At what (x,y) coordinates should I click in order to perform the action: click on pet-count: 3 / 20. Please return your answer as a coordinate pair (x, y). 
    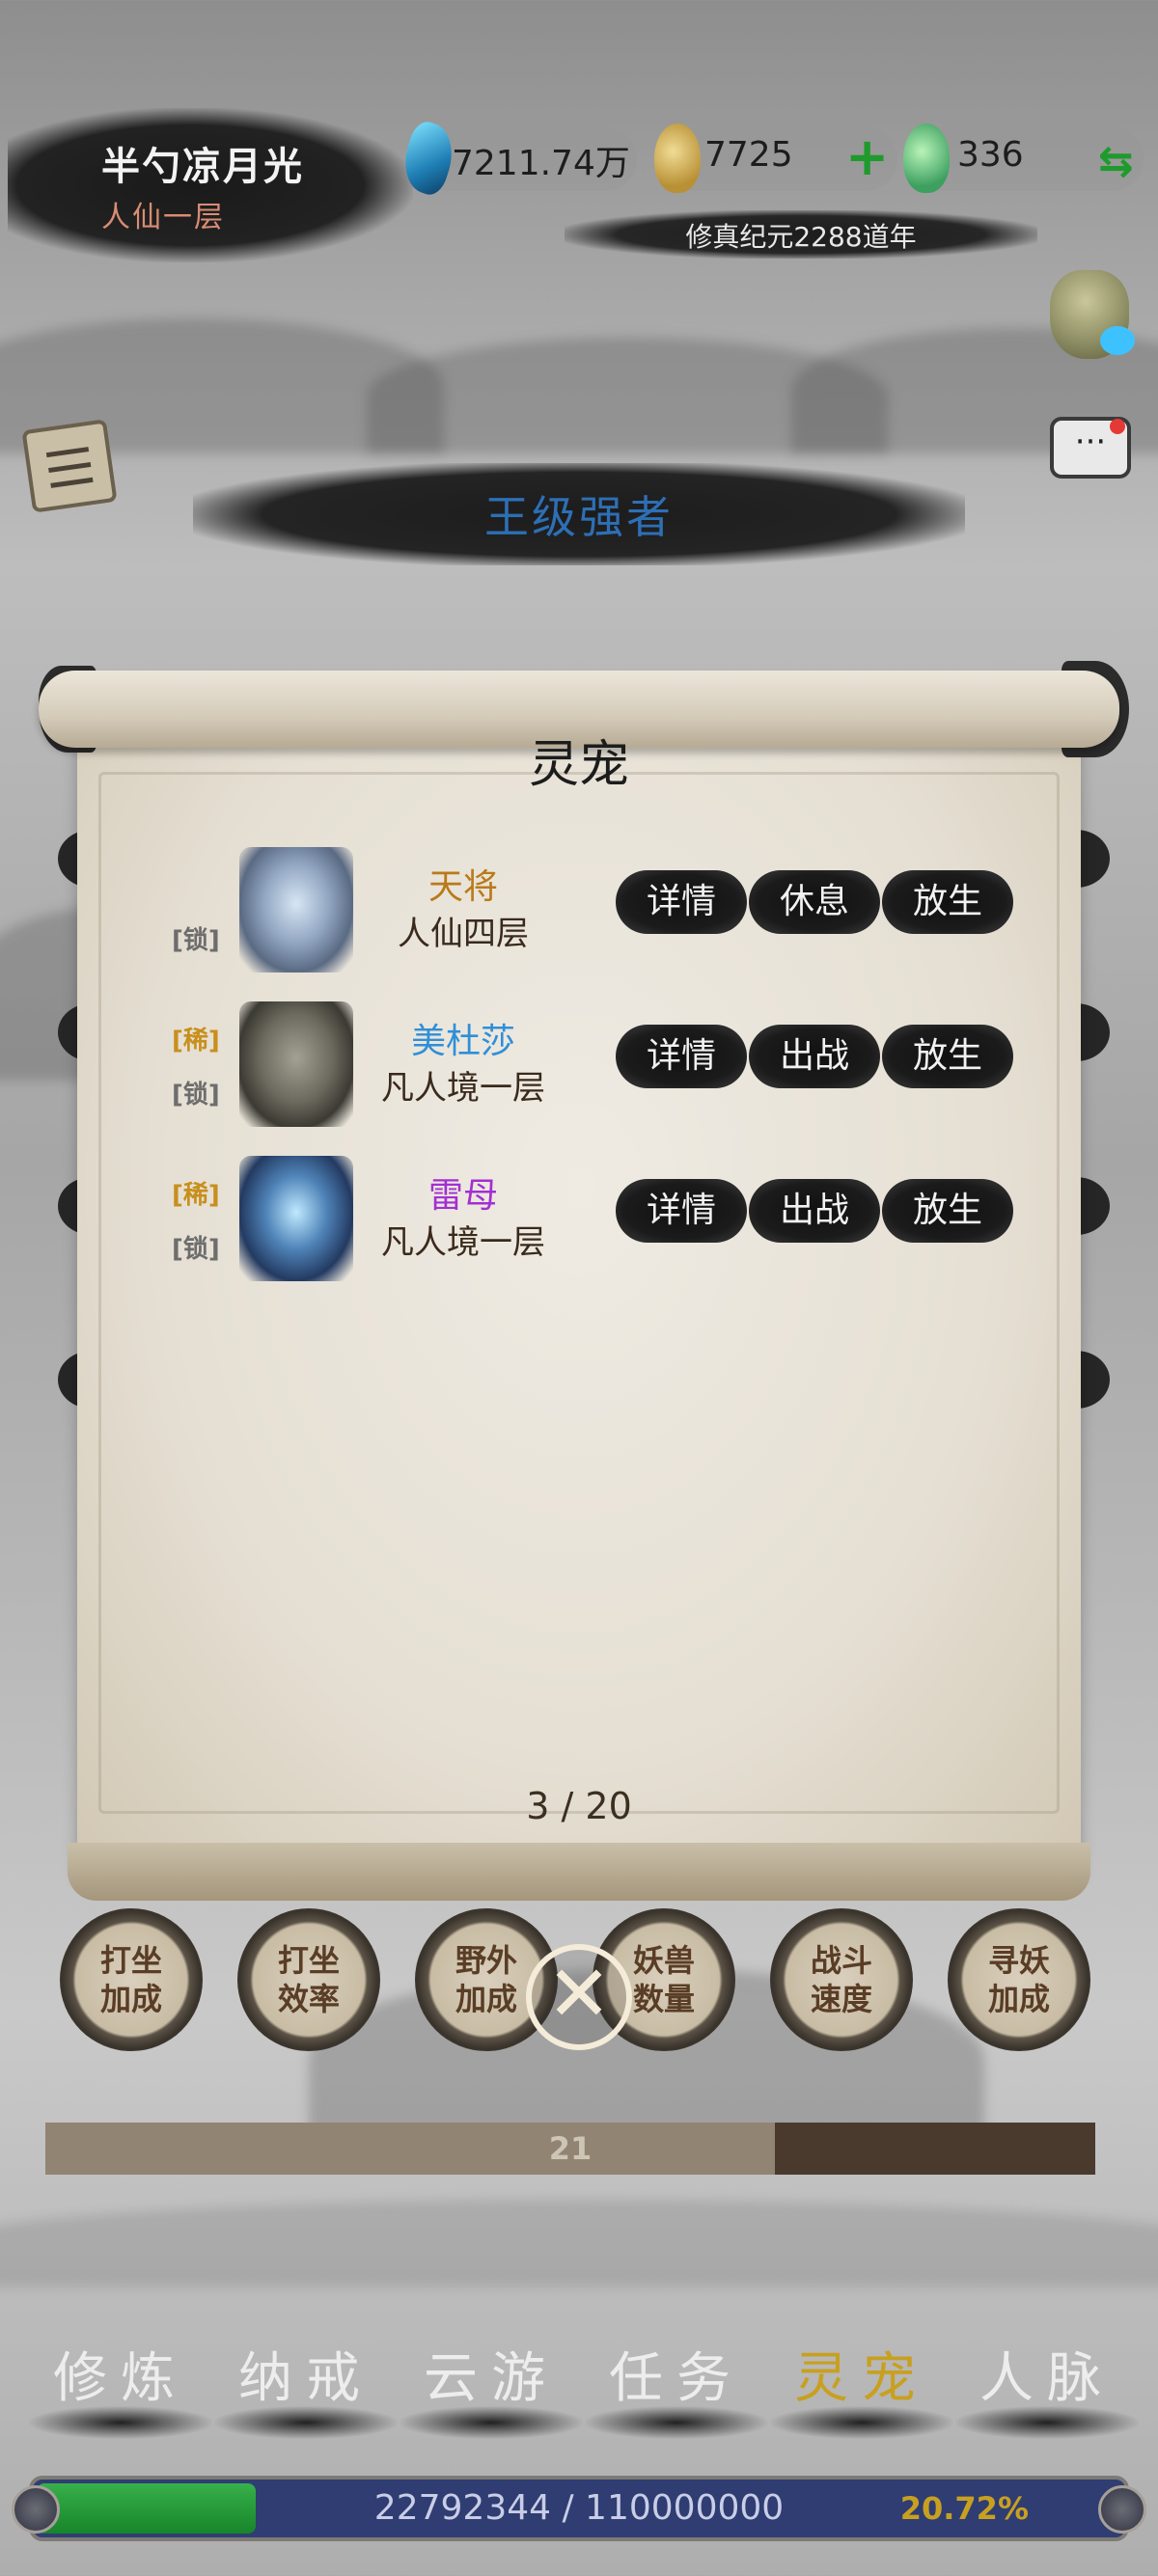
    Looking at the image, I should click on (579, 1806).